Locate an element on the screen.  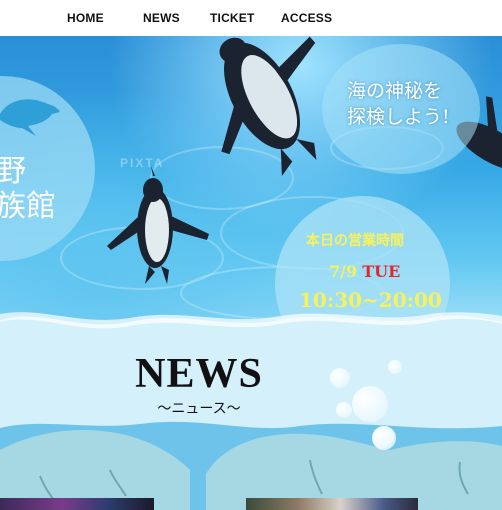
hours-weekday: TUE is located at coordinates (381, 271).